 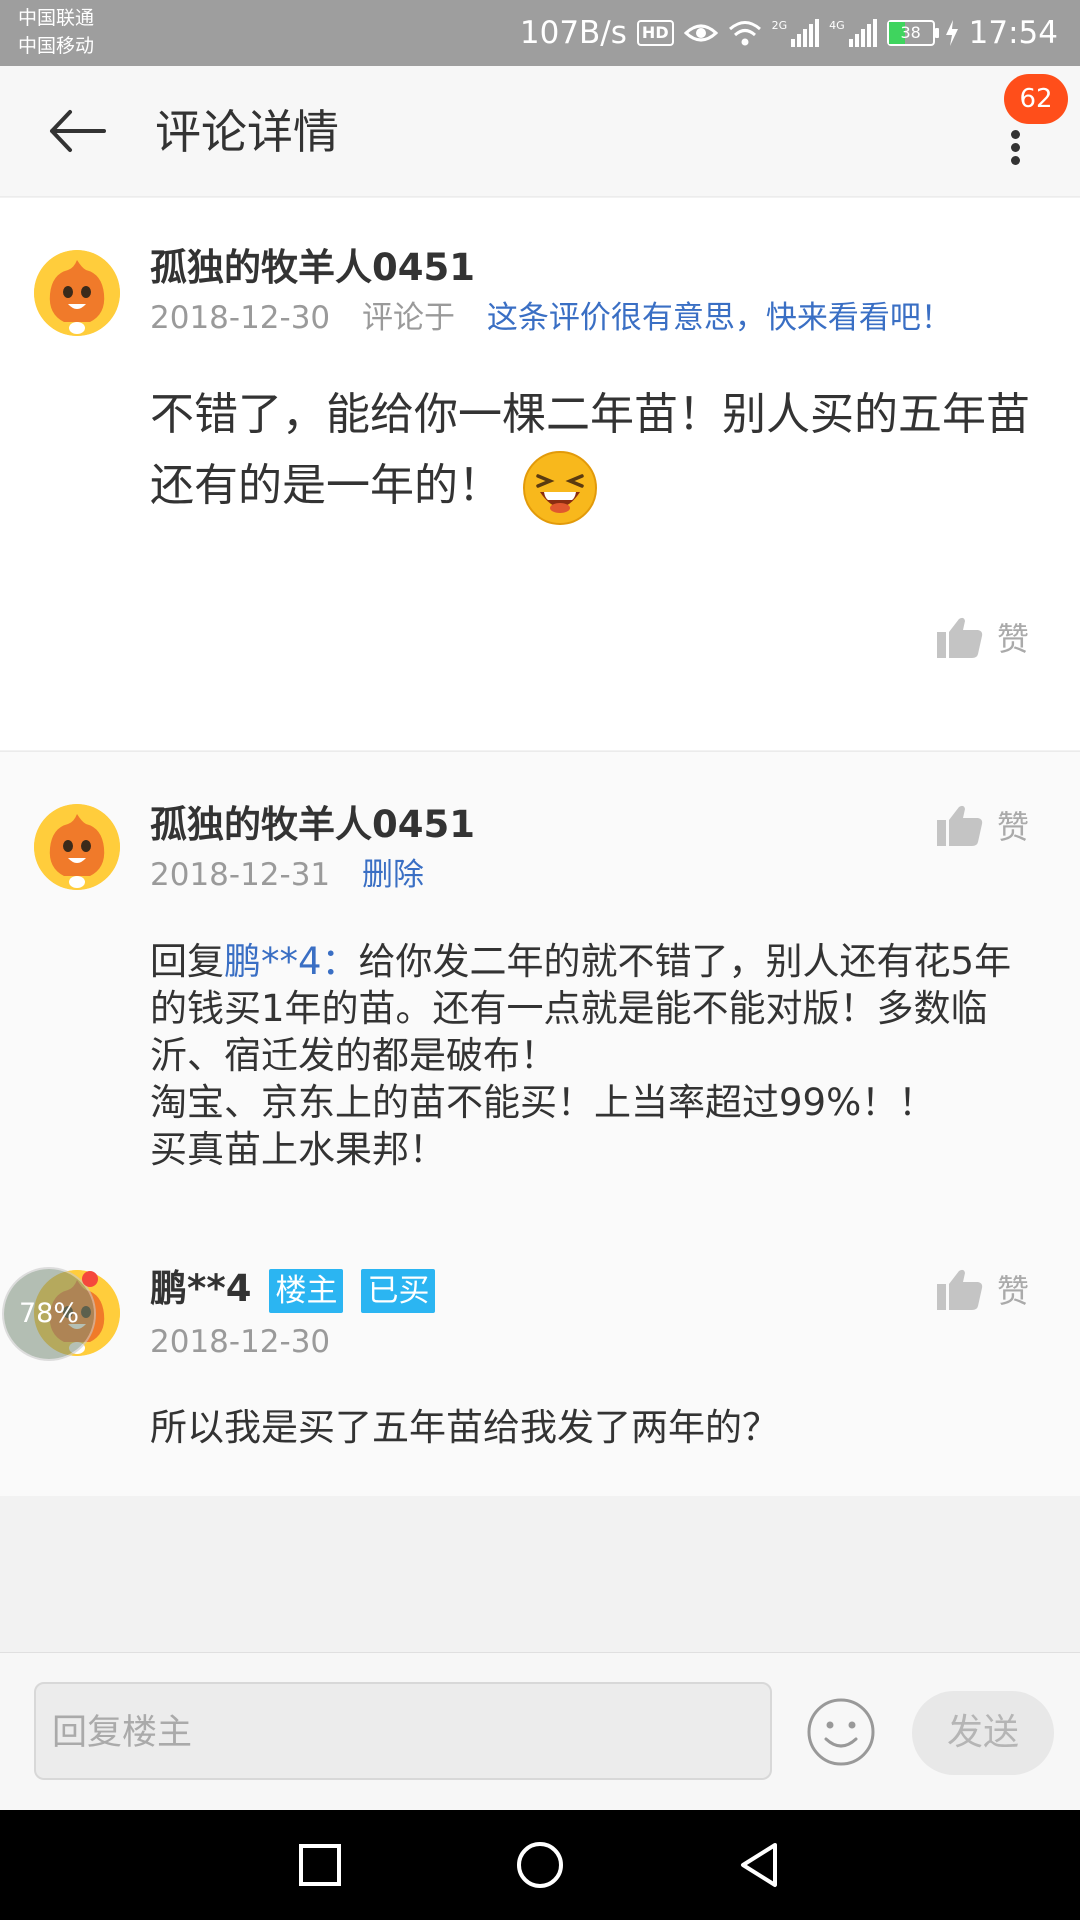 What do you see at coordinates (409, 318) in the screenshot?
I see `commented-on-label: 评论于` at bounding box center [409, 318].